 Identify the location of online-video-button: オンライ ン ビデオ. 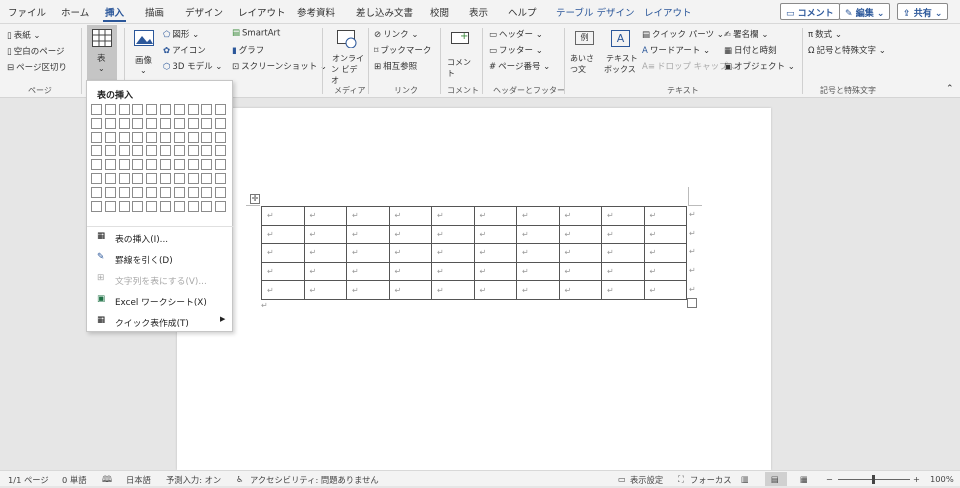
(347, 56).